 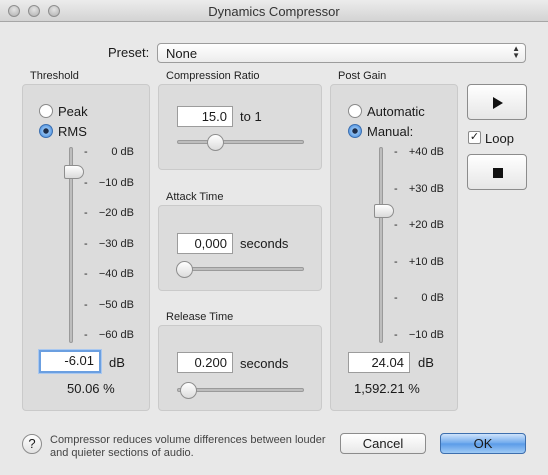 What do you see at coordinates (116, 335) in the screenshot?
I see `scale-tick-label: −60 dB` at bounding box center [116, 335].